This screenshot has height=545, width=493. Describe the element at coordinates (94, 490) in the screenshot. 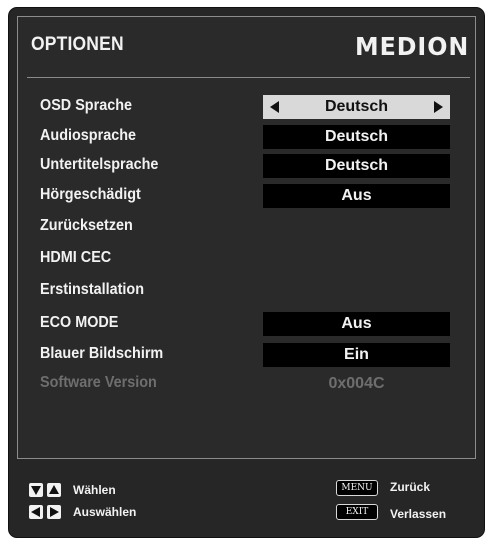

I see `select-hint: Wählen` at that location.